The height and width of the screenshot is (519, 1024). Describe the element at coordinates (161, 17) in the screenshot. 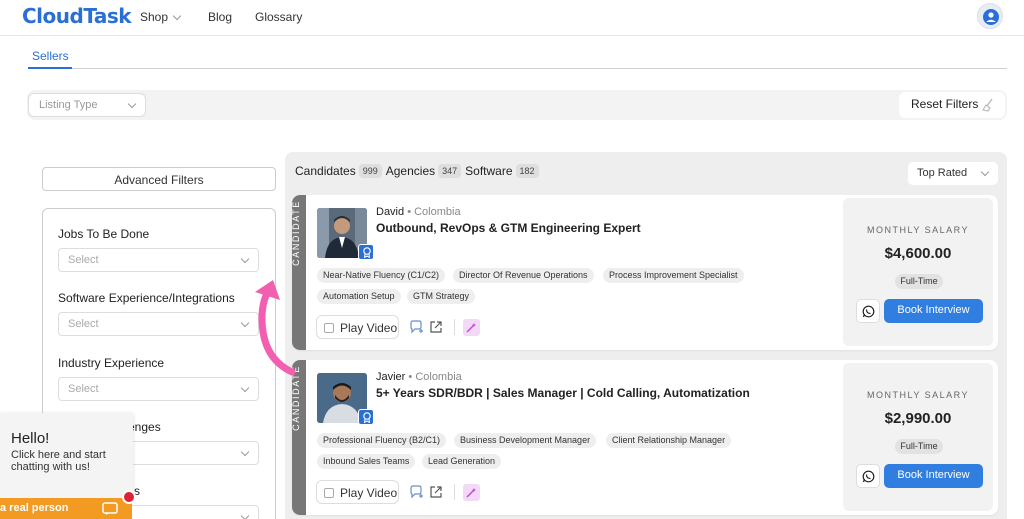

I see `nav-shop: Shop` at that location.